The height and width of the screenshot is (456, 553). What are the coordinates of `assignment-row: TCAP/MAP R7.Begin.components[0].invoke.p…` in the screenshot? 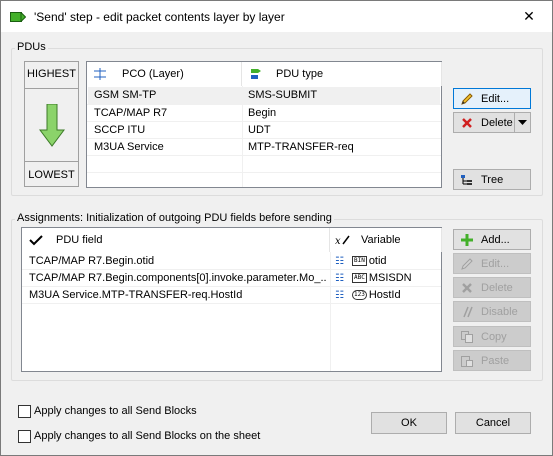 It's located at (231, 278).